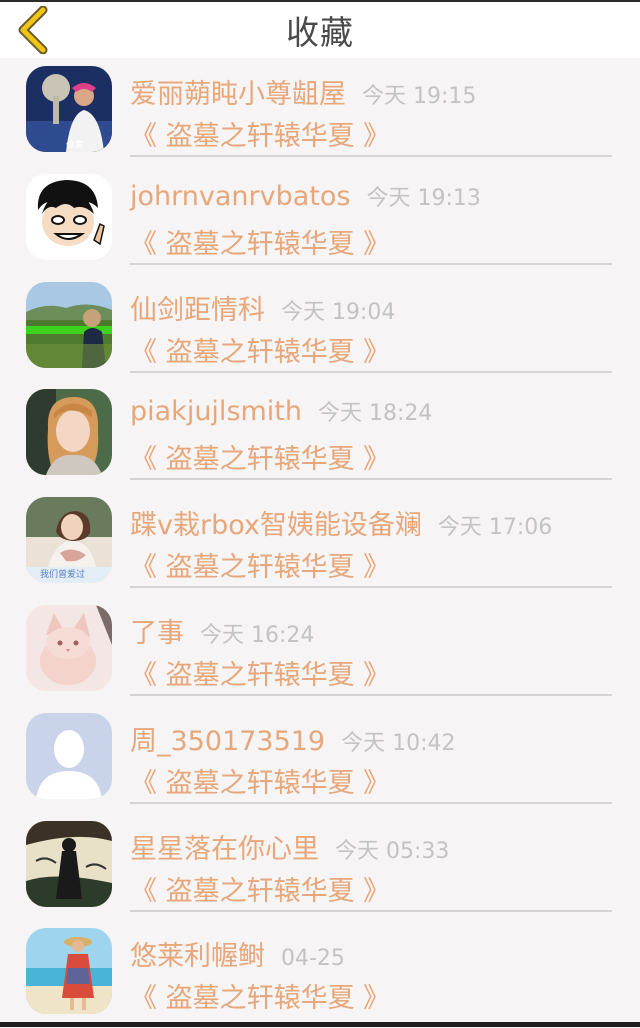  I want to click on item-user-name: piakjujlsmith 今天 18:24, so click(281, 412).